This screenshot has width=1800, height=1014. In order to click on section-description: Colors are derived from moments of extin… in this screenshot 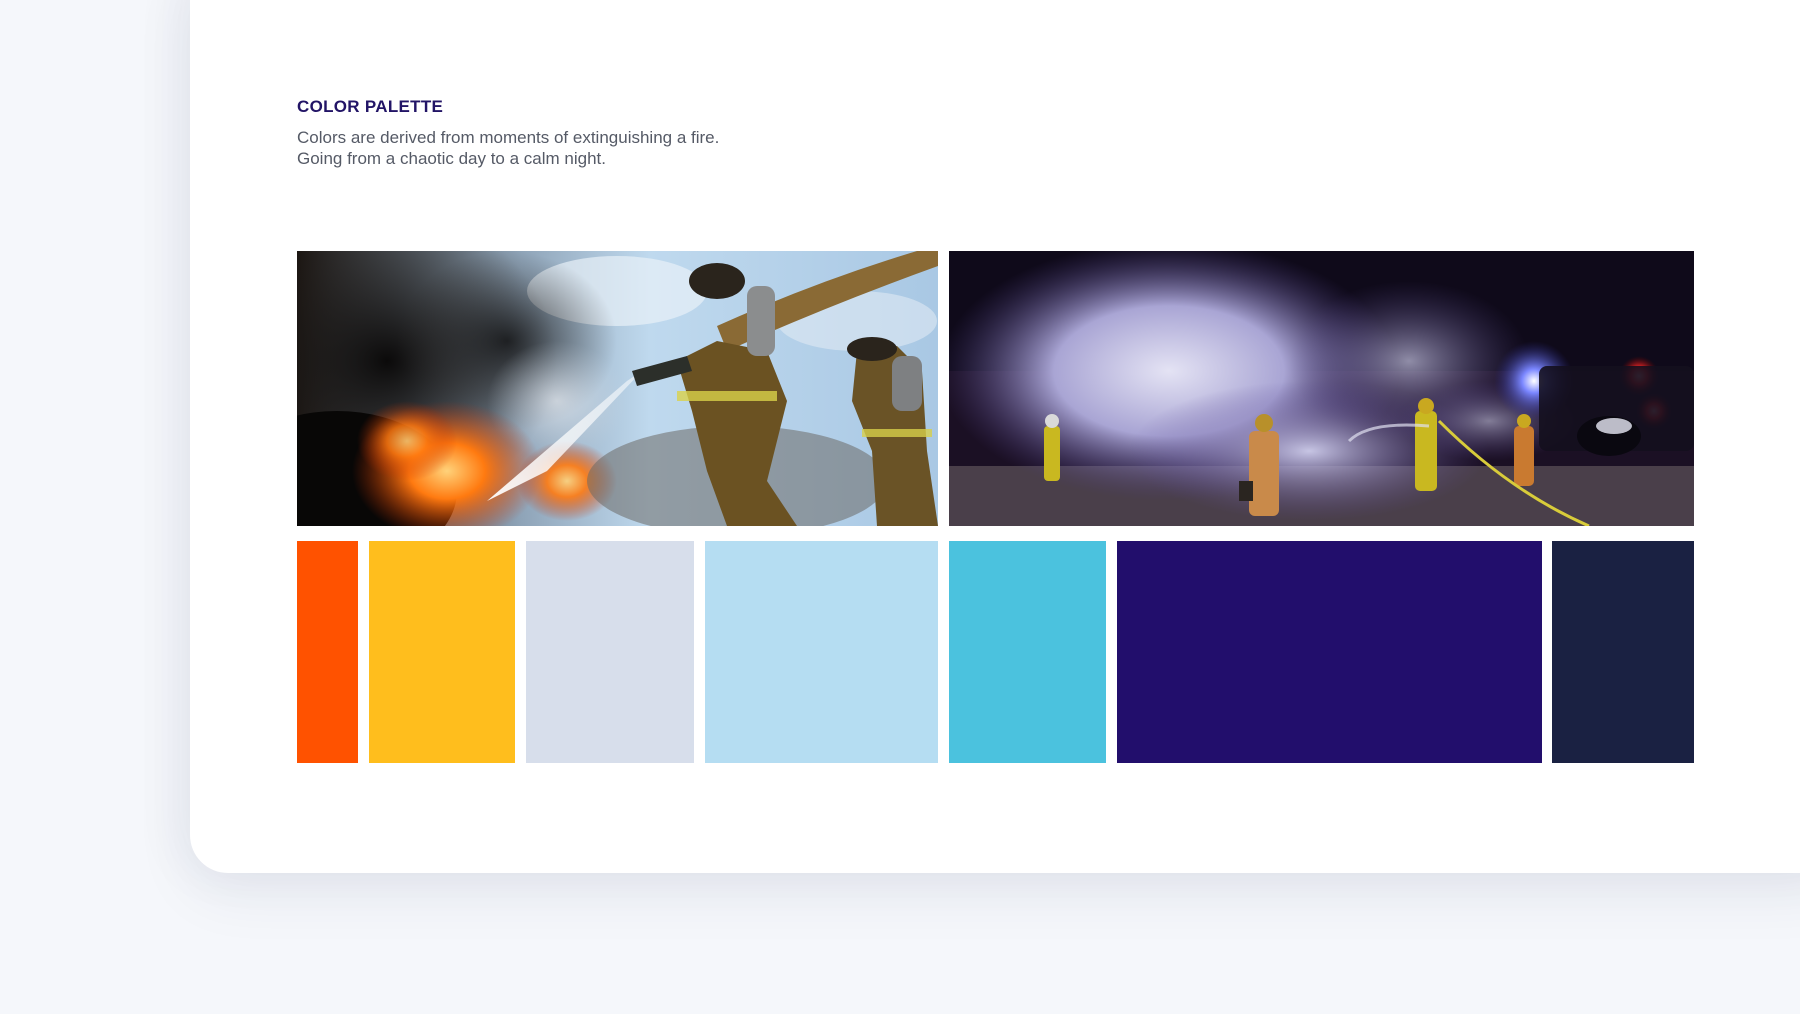, I will do `click(508, 148)`.